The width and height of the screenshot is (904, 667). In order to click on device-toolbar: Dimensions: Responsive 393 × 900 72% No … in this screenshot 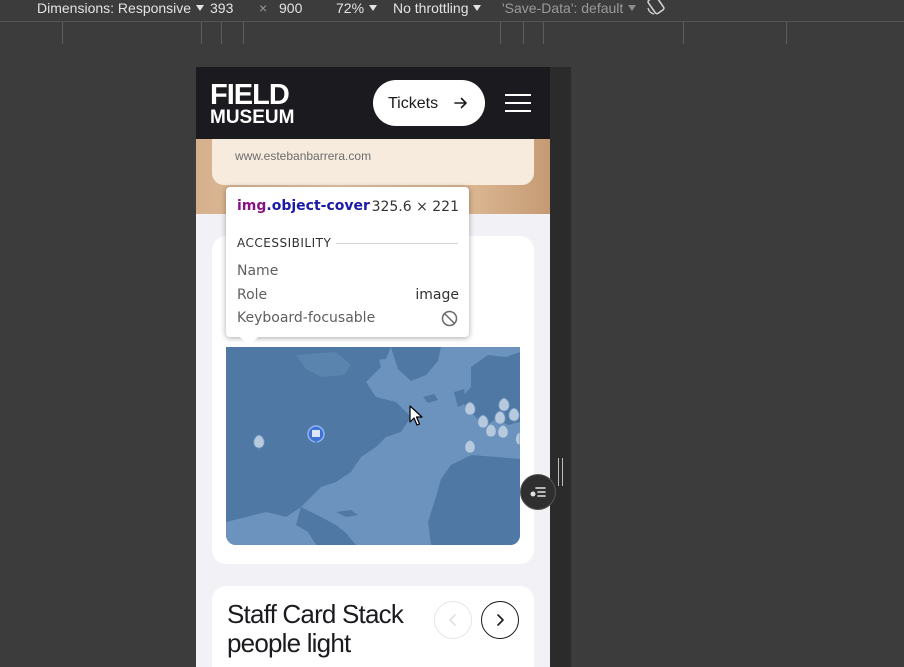, I will do `click(452, 10)`.